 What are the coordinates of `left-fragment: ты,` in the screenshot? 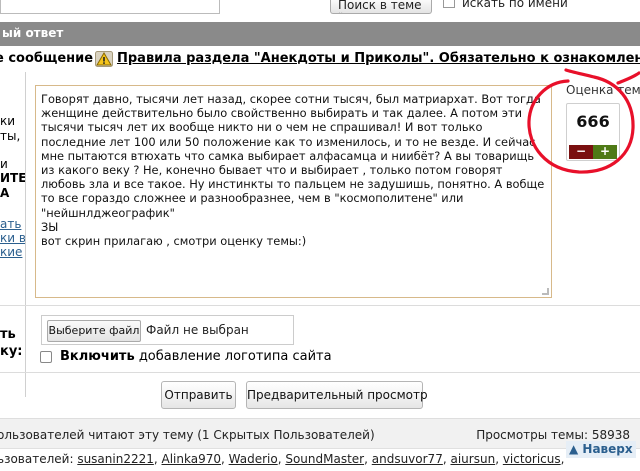 It's located at (10, 136).